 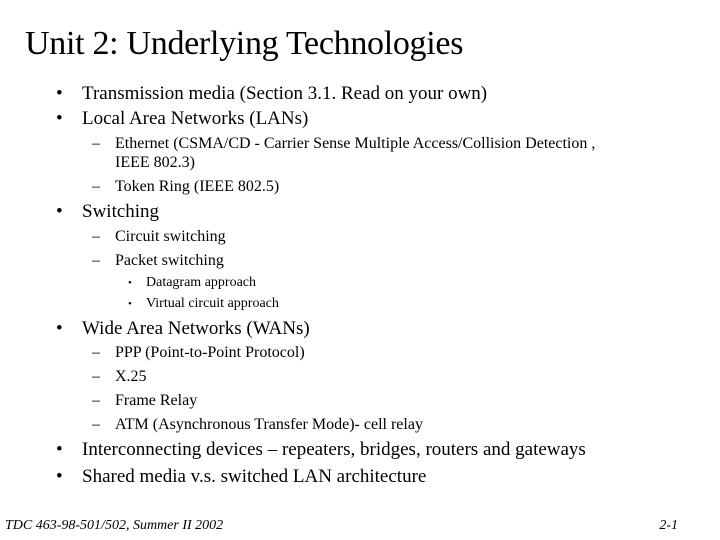 I want to click on sub-bullet-text: Frame Relay, so click(x=156, y=400).